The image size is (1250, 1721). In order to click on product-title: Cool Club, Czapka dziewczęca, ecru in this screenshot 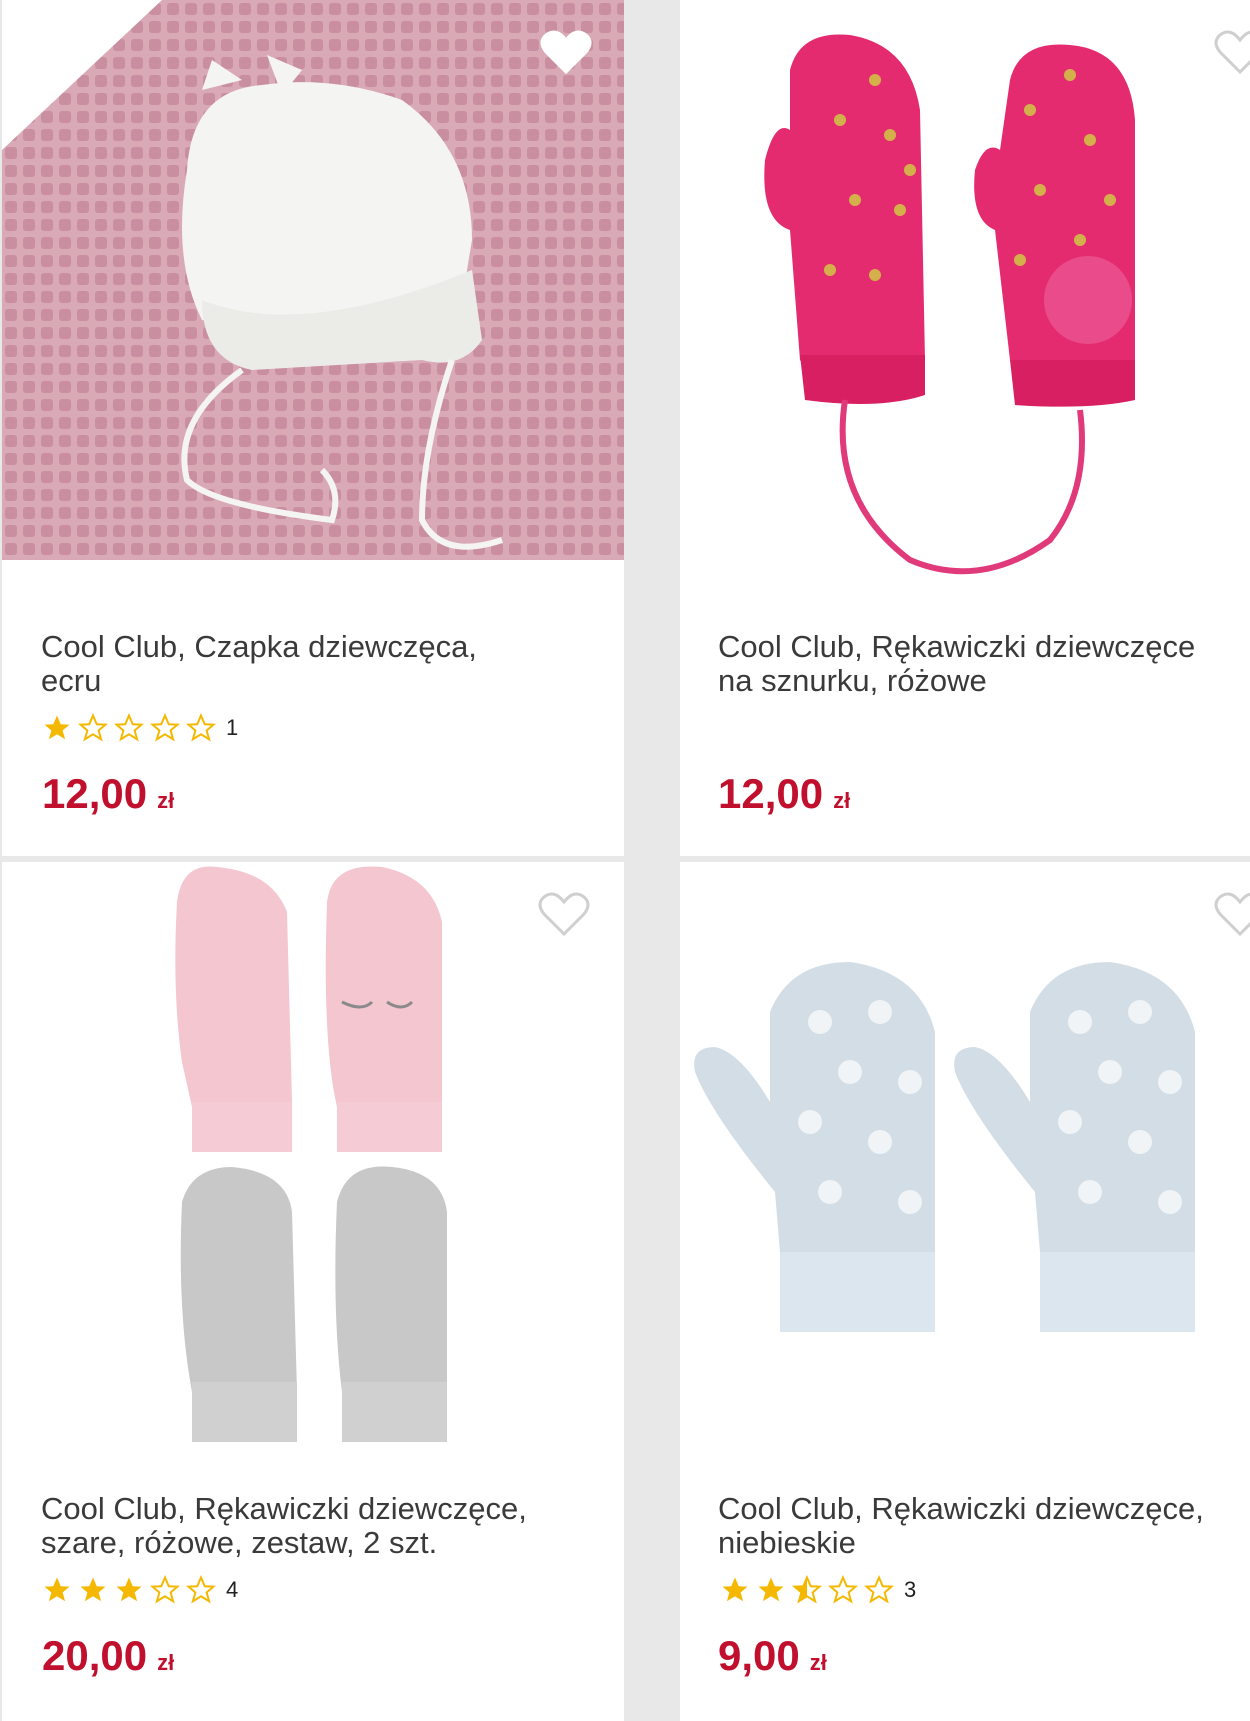, I will do `click(327, 664)`.